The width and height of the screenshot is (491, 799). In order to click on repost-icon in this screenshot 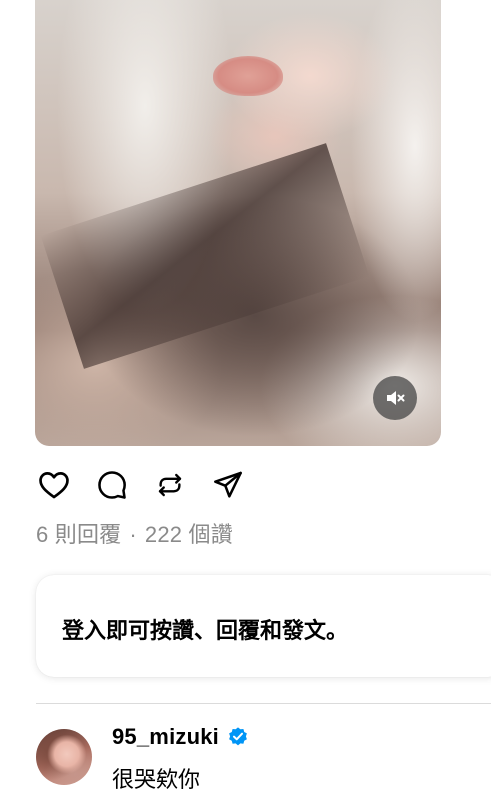, I will do `click(170, 485)`.